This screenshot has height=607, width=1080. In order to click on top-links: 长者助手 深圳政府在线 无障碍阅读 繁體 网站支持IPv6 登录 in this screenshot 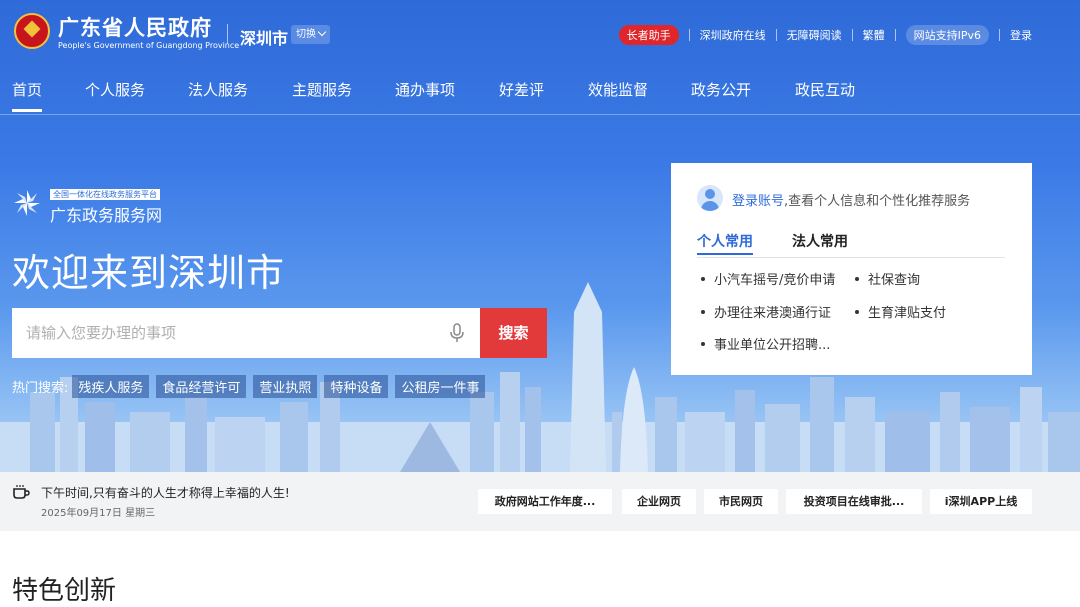, I will do `click(825, 35)`.